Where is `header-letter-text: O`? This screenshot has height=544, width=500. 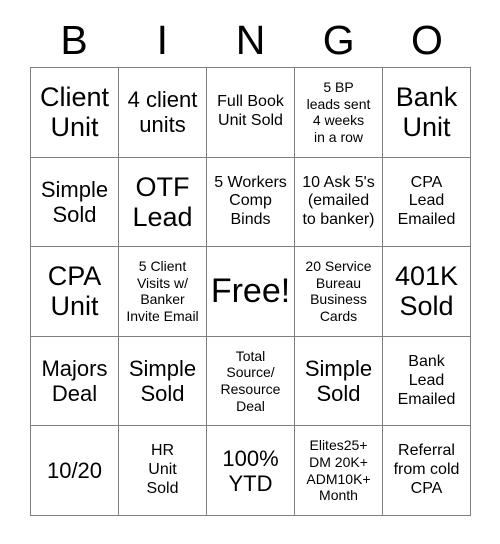
header-letter-text: O is located at coordinates (426, 40).